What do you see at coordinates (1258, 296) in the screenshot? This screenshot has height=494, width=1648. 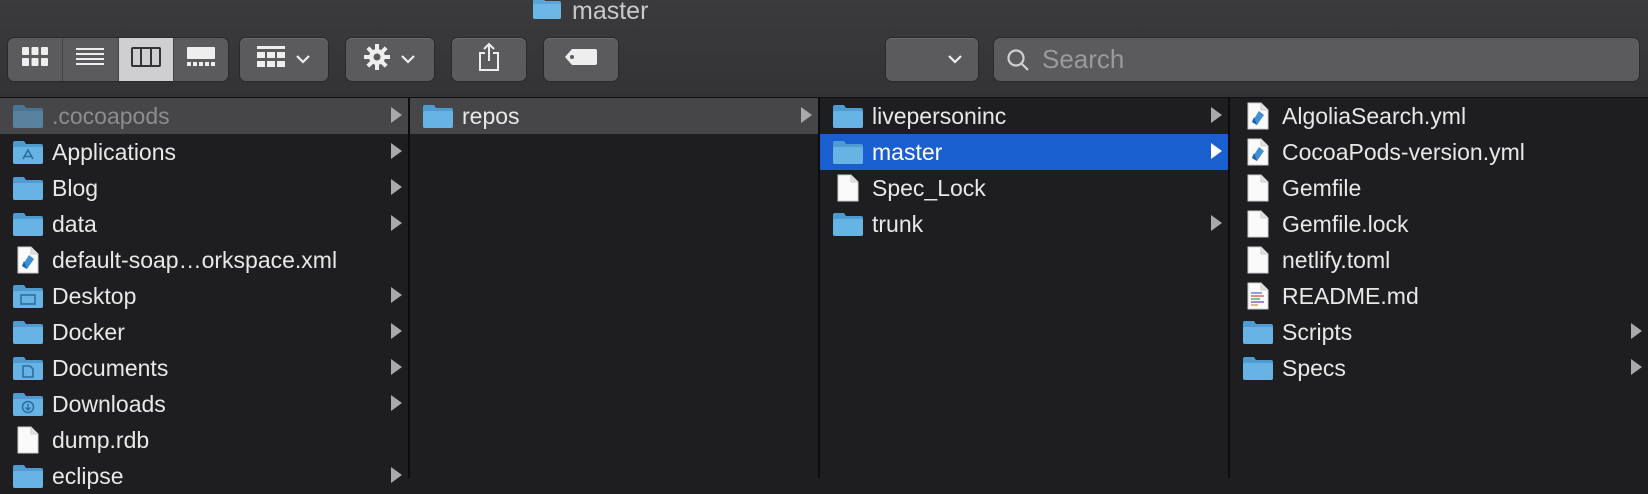 I see `text-file-icon` at bounding box center [1258, 296].